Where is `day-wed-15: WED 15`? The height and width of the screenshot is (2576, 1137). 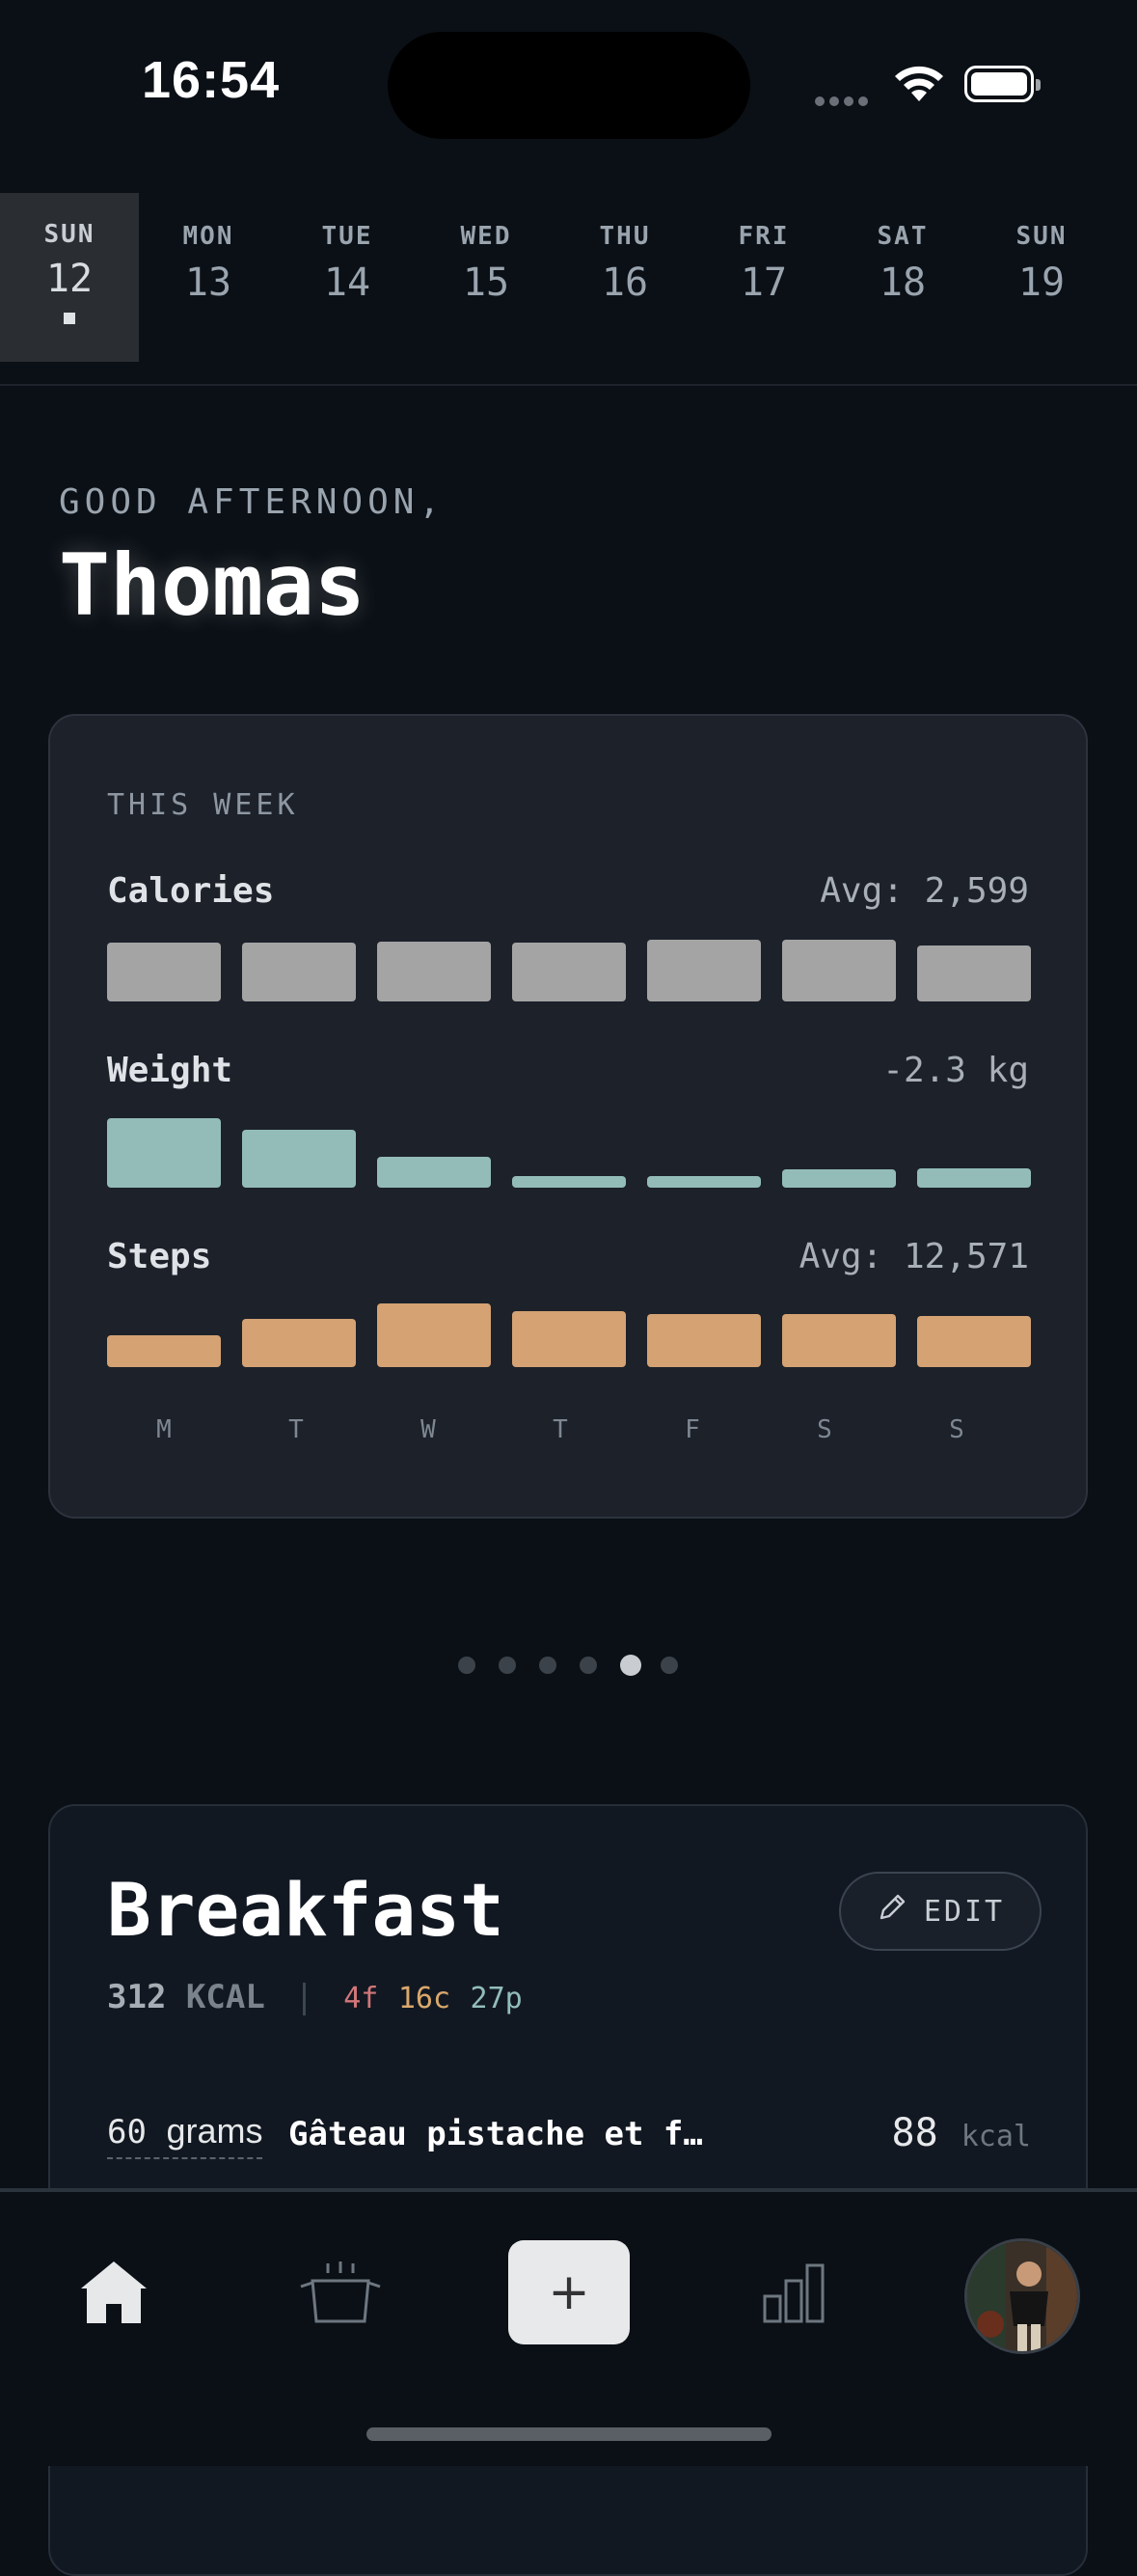
day-wed-15: WED 15 is located at coordinates (486, 278).